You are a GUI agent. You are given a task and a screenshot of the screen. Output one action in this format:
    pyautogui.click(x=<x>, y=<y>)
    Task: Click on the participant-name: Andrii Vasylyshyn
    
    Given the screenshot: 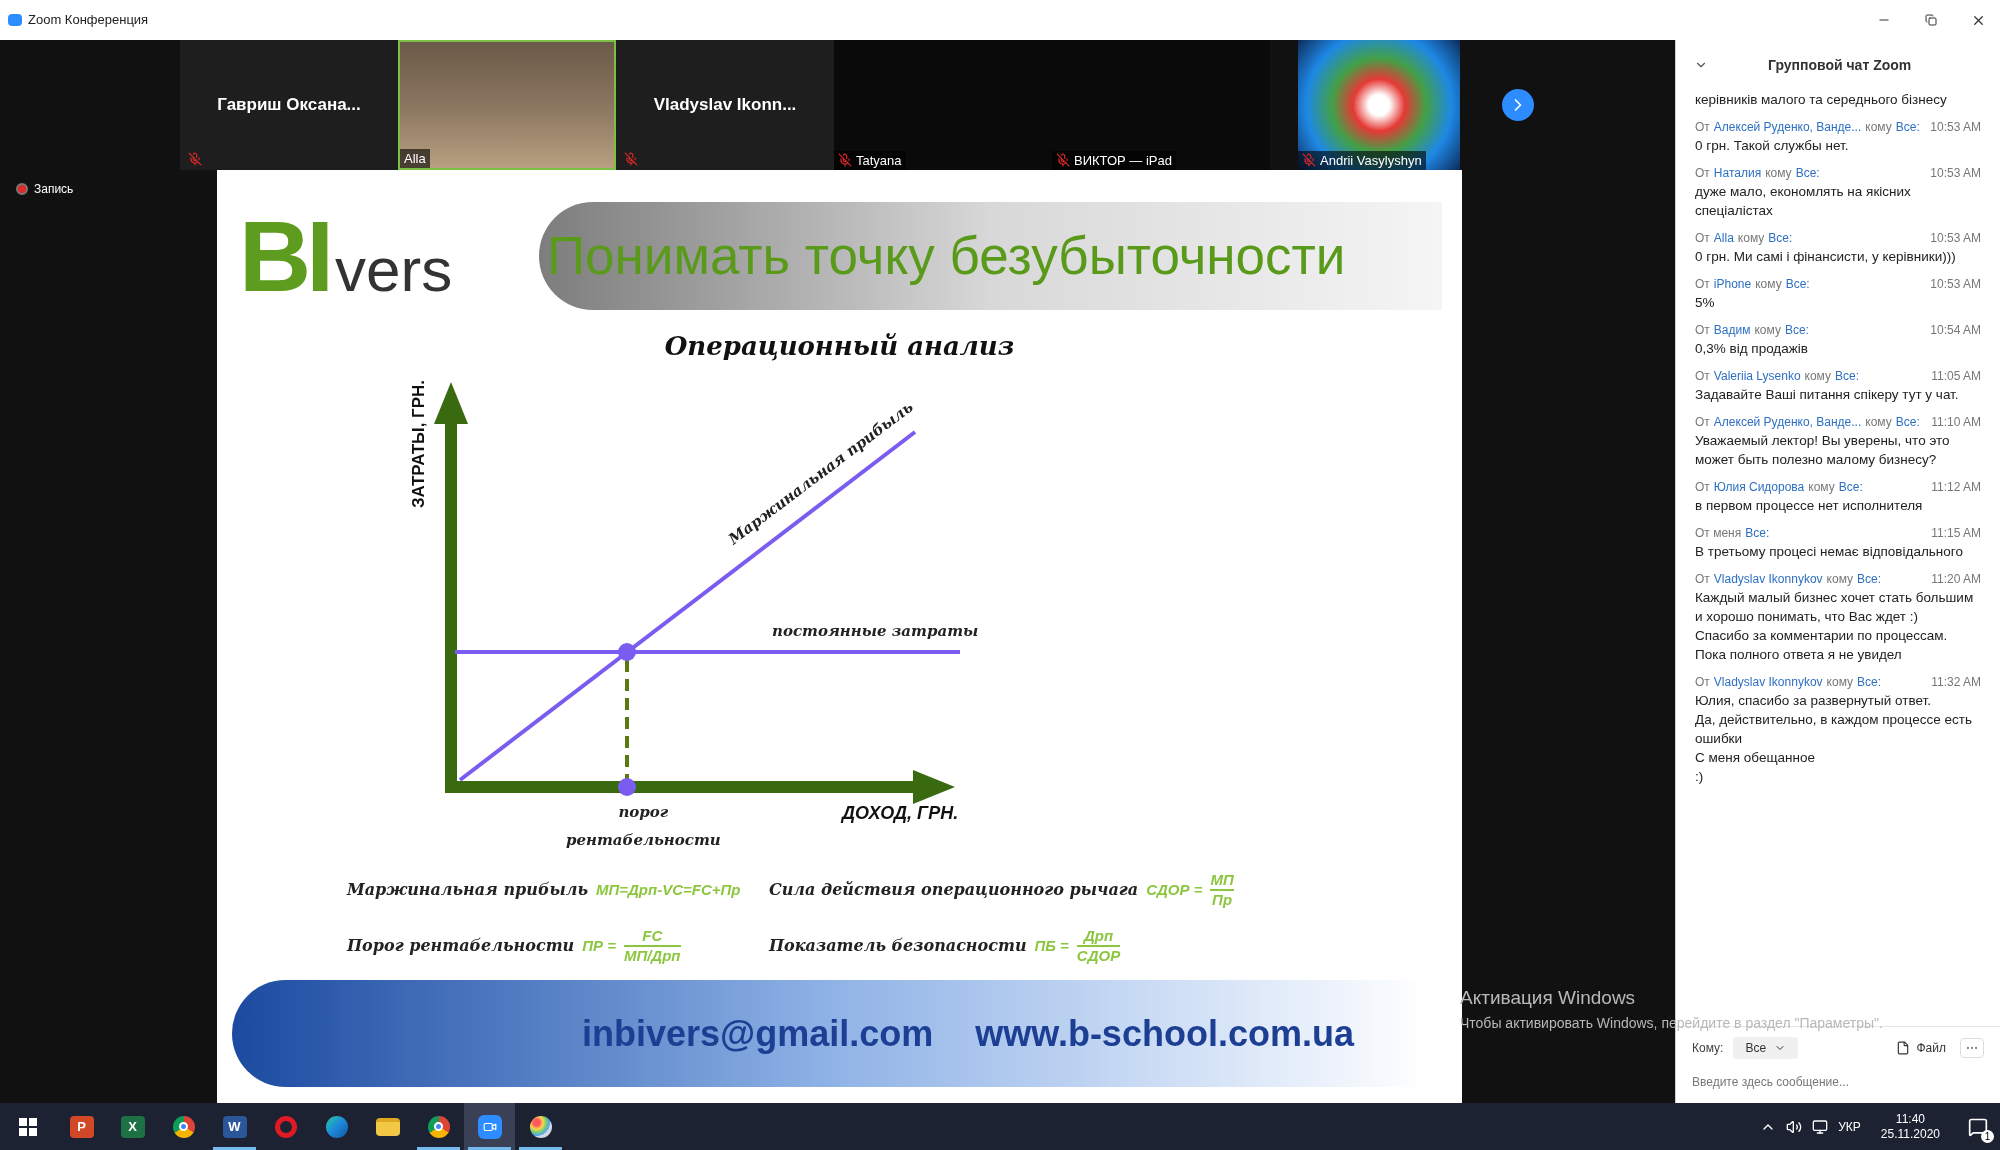 What is the action you would take?
    pyautogui.click(x=1371, y=160)
    